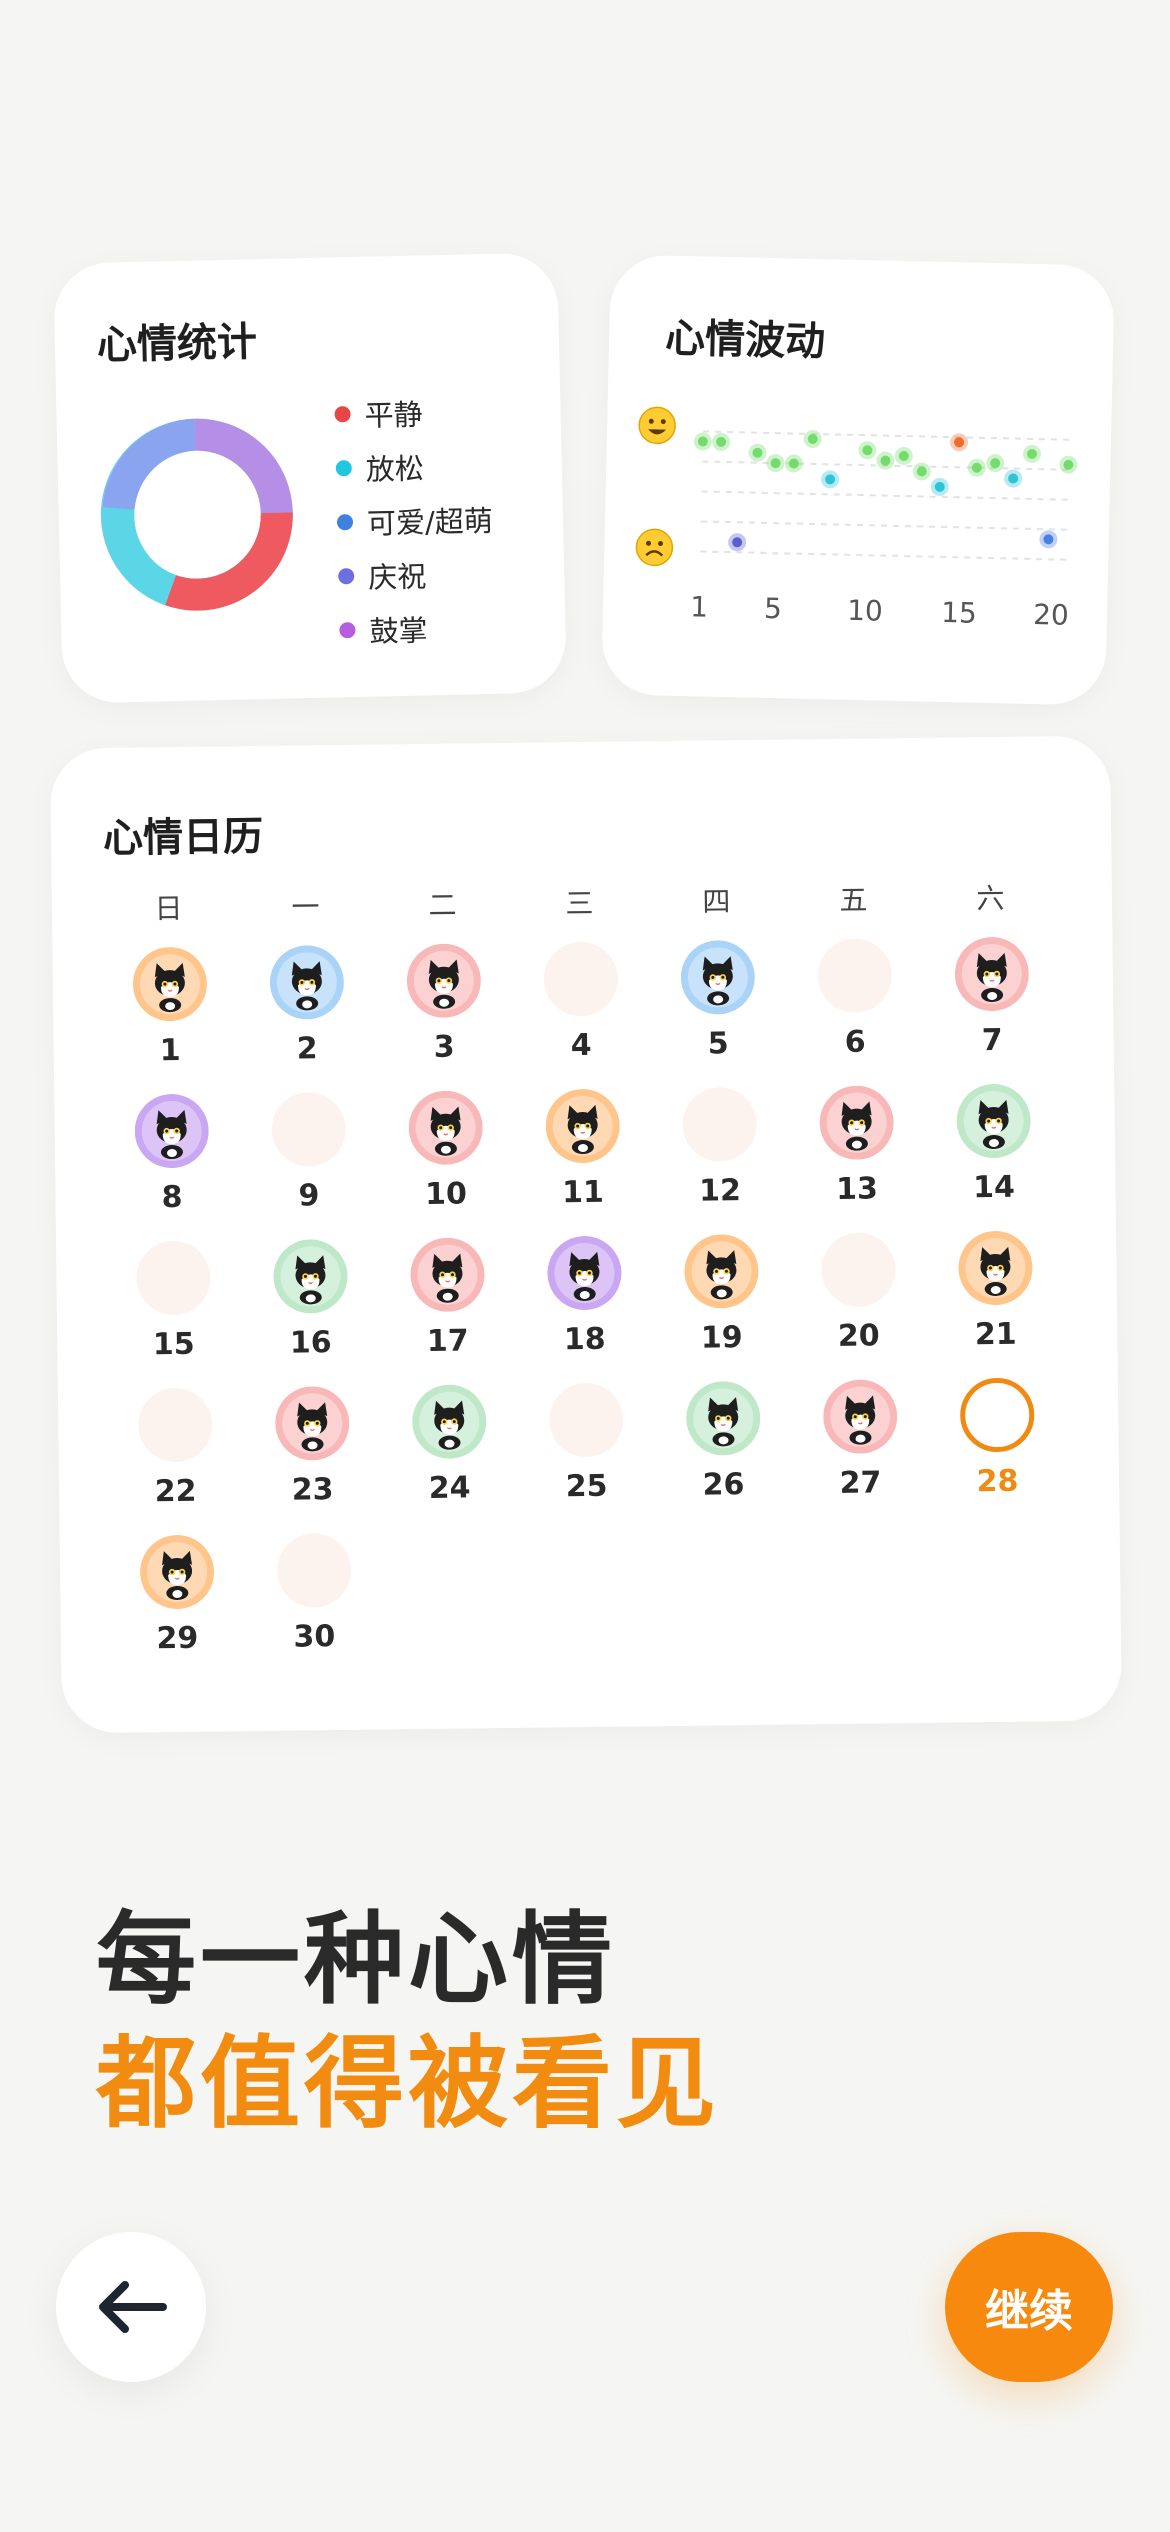  I want to click on calendar-day: 22, so click(175, 1461).